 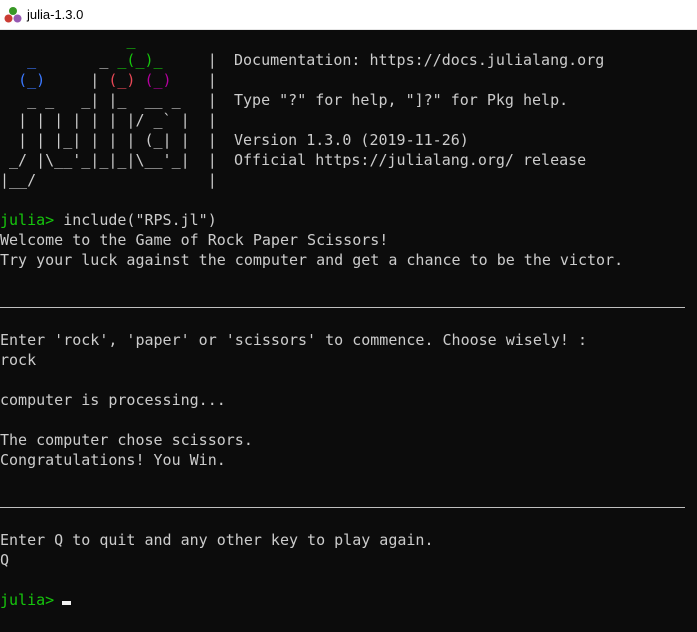 I want to click on user-quit-line: Q, so click(x=5, y=560).